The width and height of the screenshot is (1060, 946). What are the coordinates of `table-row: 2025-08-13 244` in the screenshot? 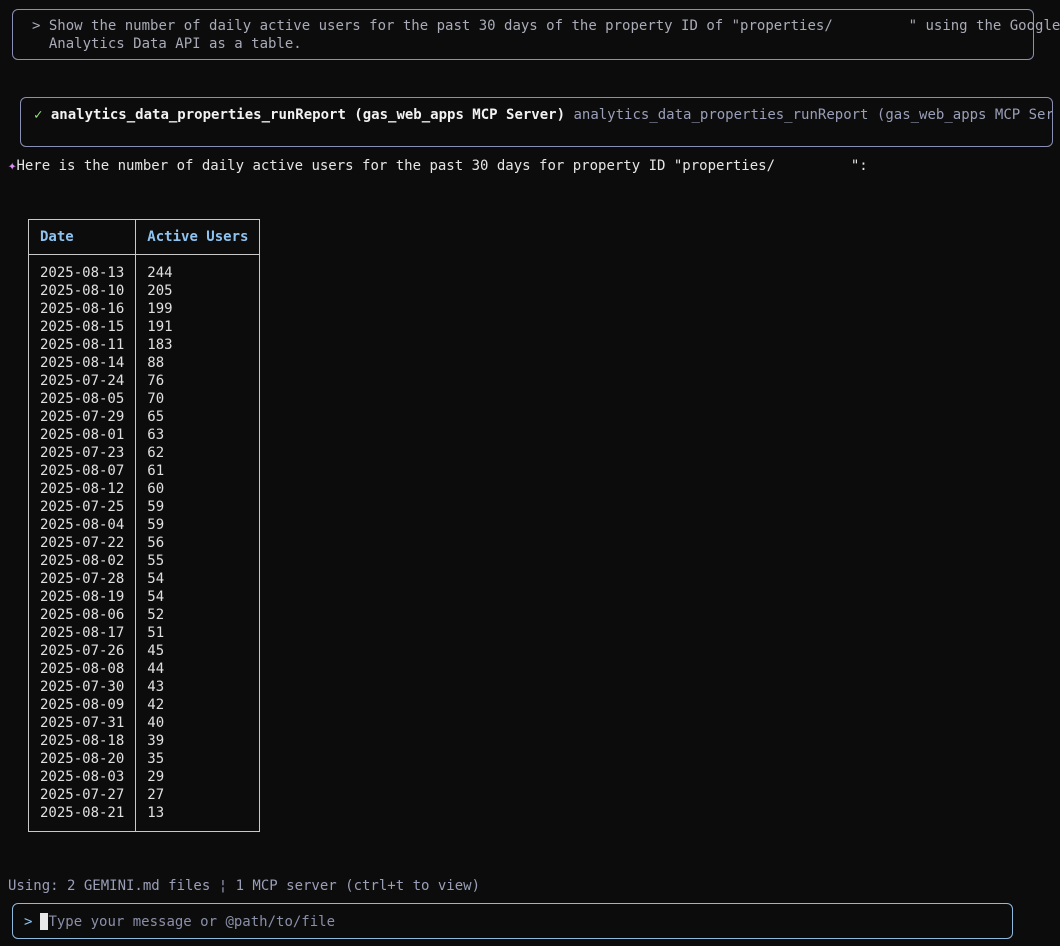 It's located at (144, 268).